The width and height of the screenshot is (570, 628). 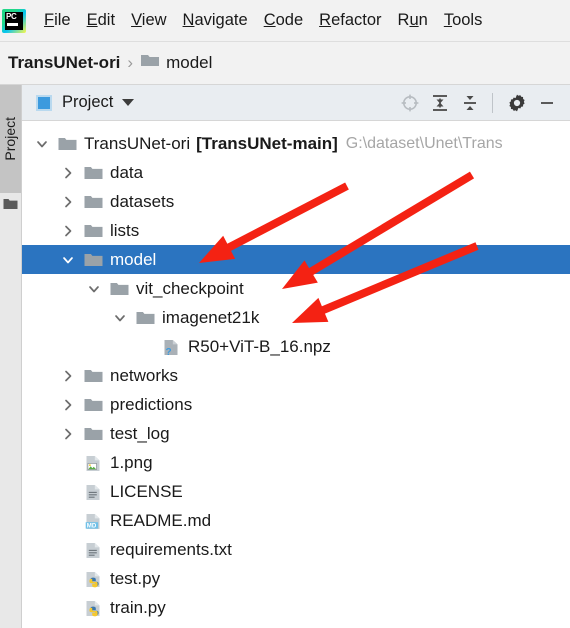 I want to click on tree-row: test.py, so click(x=296, y=578).